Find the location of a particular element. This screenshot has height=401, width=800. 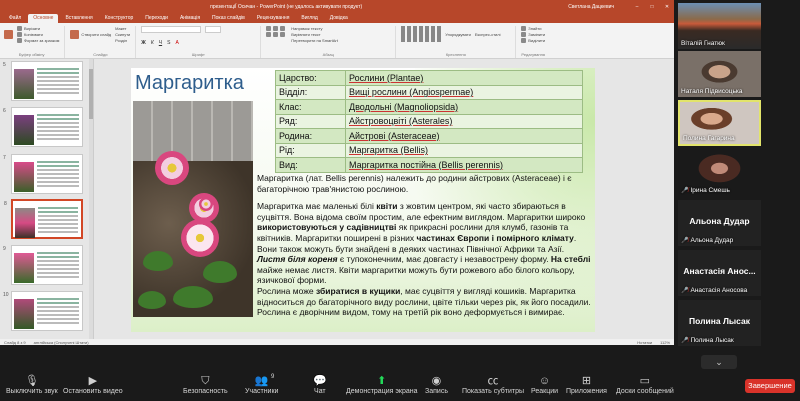

slide-thumbnail: 7 is located at coordinates (43, 174).